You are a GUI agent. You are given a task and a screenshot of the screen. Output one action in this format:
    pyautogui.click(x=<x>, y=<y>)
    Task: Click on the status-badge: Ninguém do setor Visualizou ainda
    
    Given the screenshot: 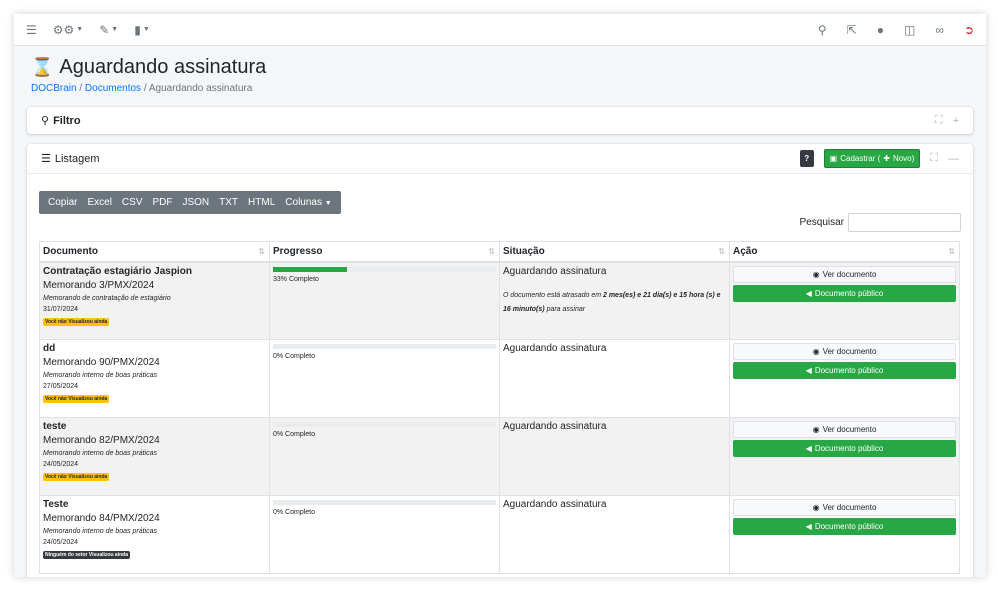 What is the action you would take?
    pyautogui.click(x=86, y=555)
    